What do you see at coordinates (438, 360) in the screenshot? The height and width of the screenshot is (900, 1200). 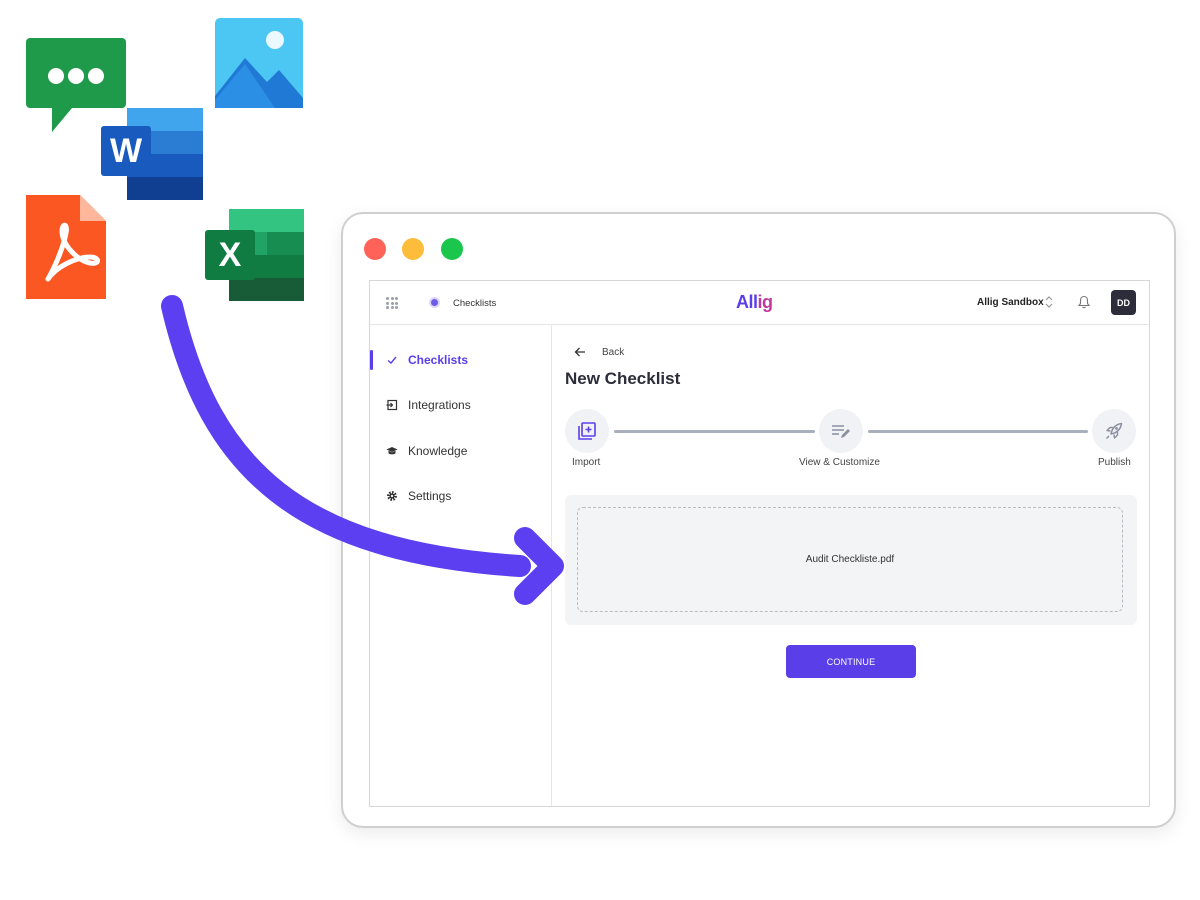 I see `sidebar-item-label: Checklists` at bounding box center [438, 360].